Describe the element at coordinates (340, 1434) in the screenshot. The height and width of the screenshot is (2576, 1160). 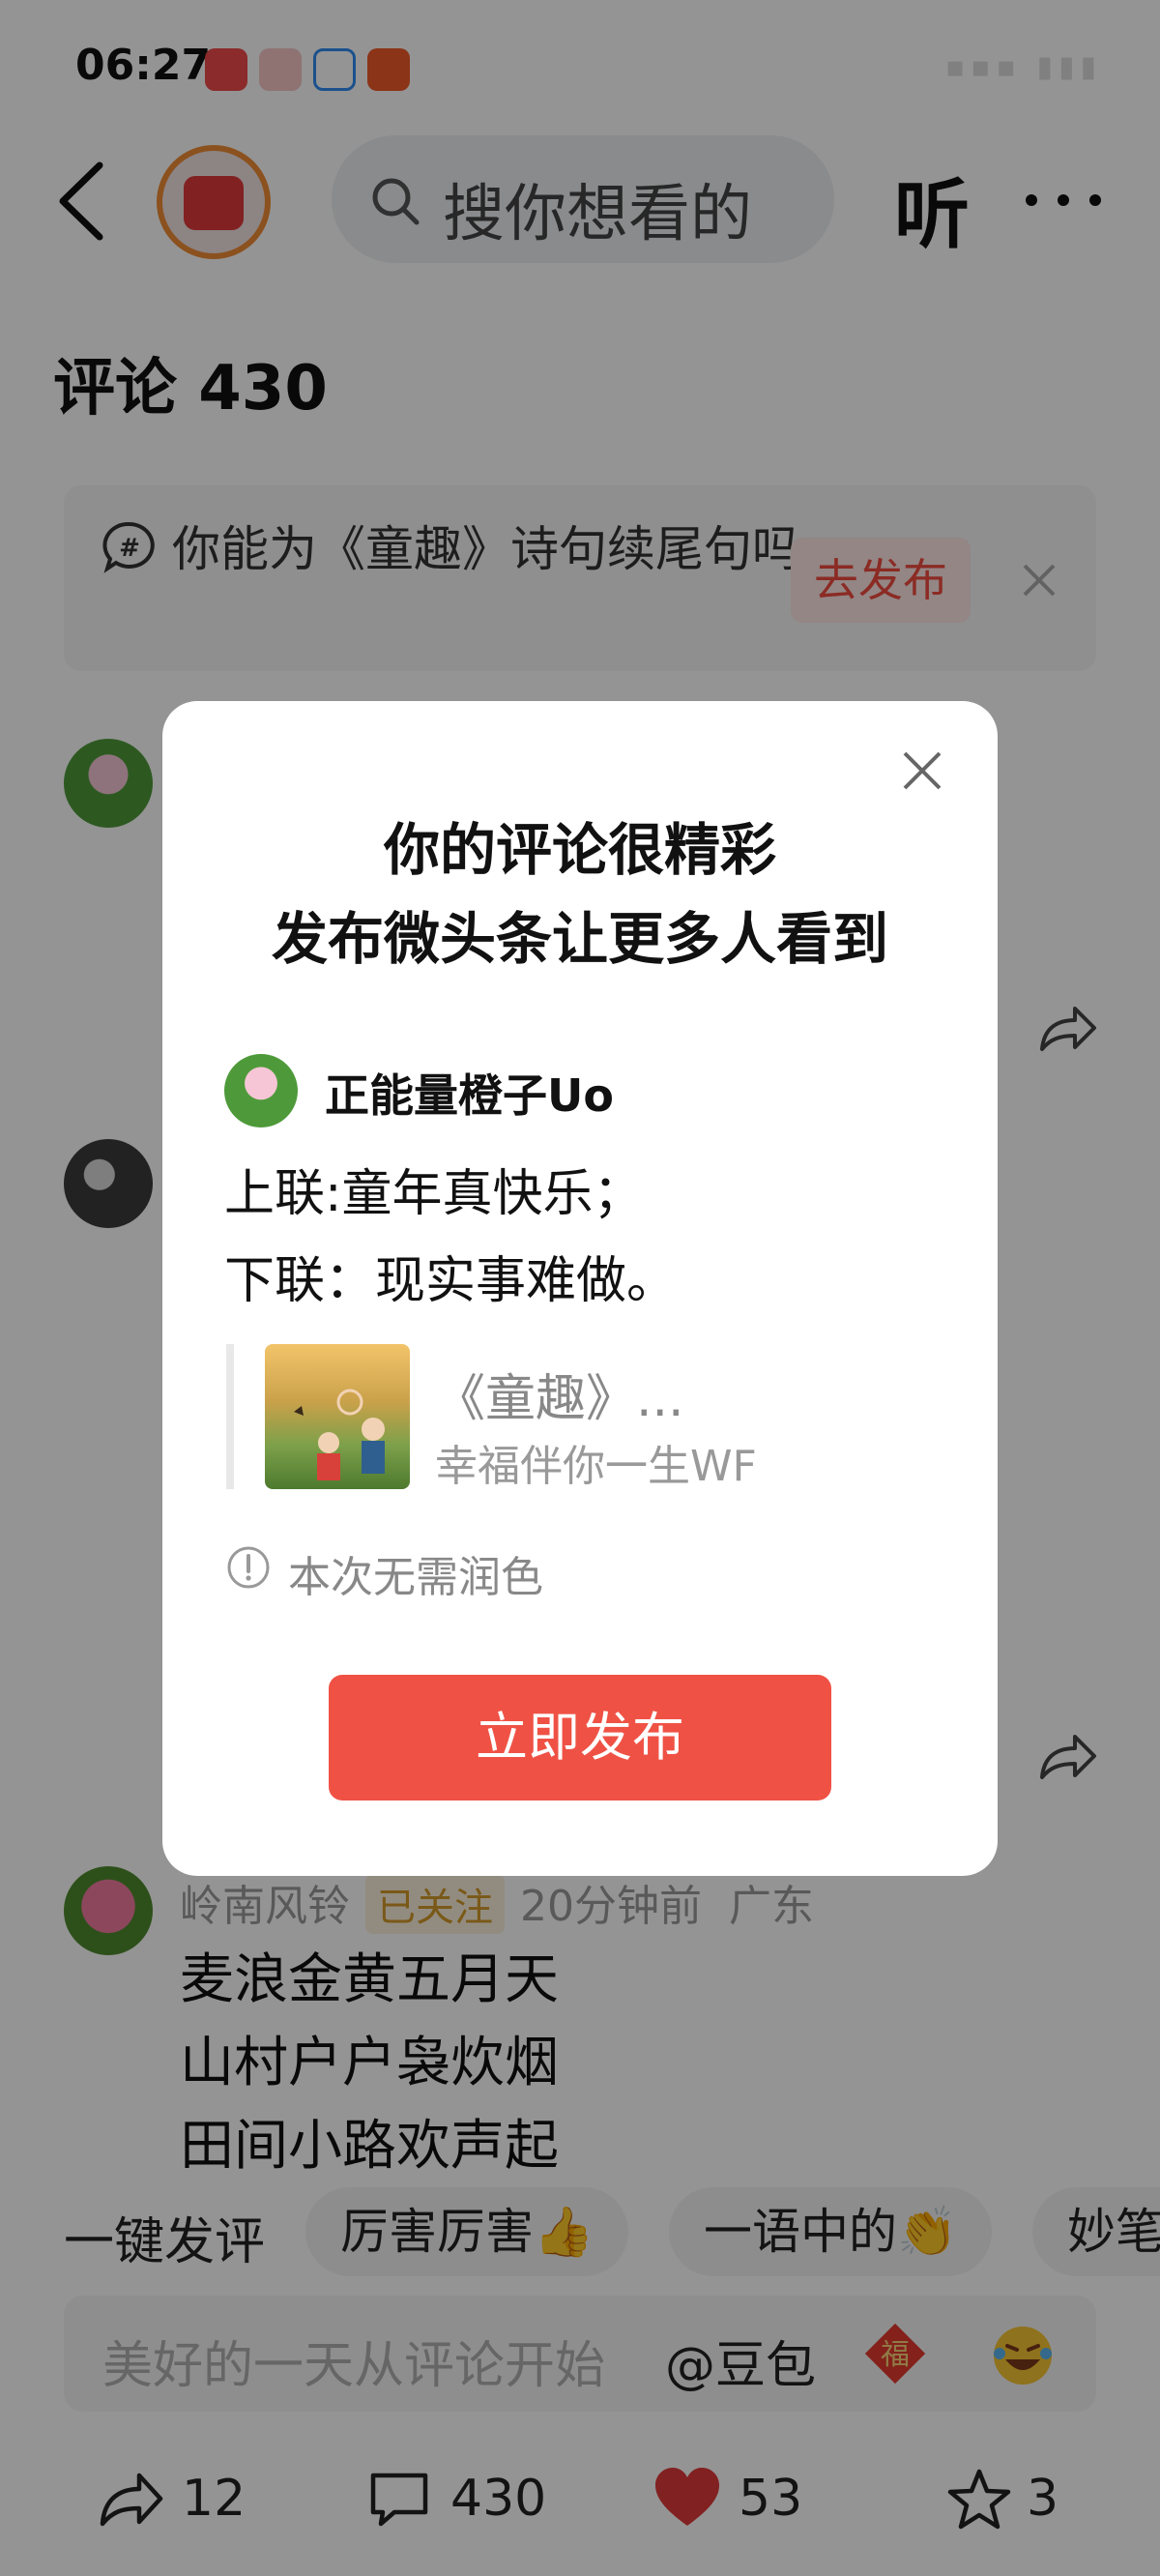
I see `children-playing-image` at that location.